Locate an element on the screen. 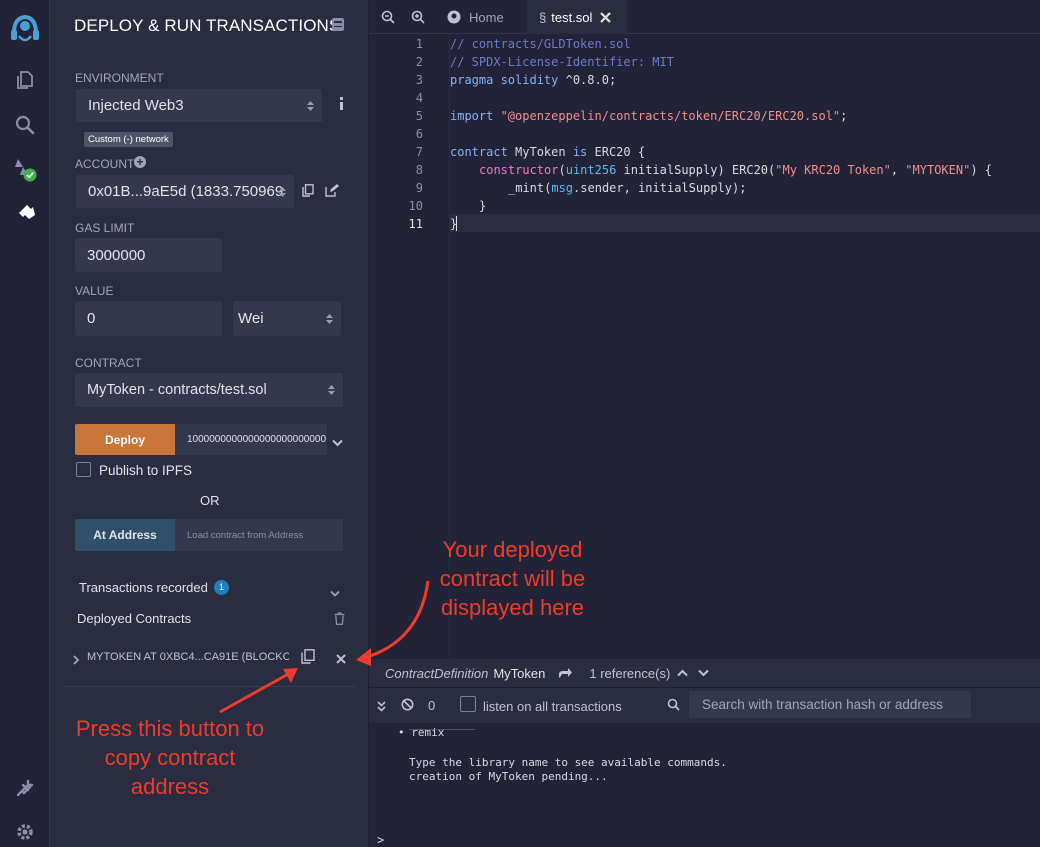  pending-tx-count: 0 is located at coordinates (432, 705).